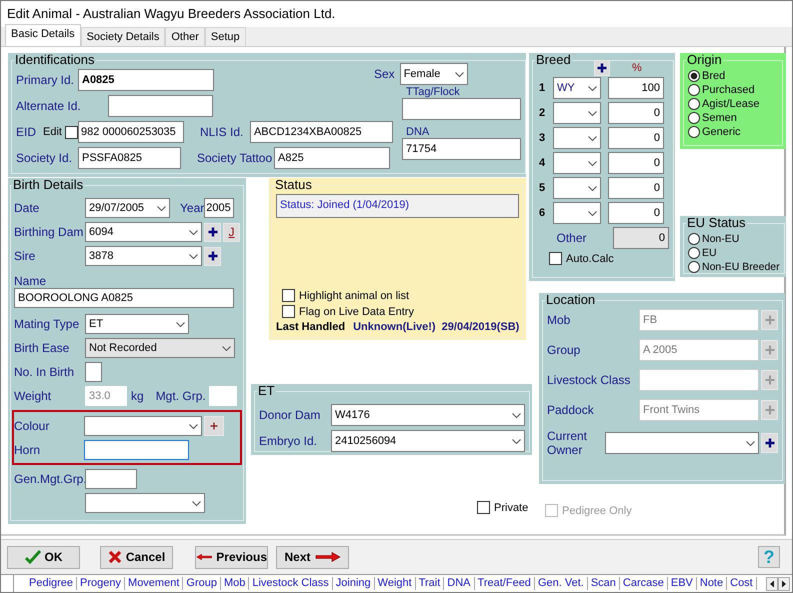 The image size is (793, 593). Describe the element at coordinates (682, 443) in the screenshot. I see `current-owner-dropdown` at that location.